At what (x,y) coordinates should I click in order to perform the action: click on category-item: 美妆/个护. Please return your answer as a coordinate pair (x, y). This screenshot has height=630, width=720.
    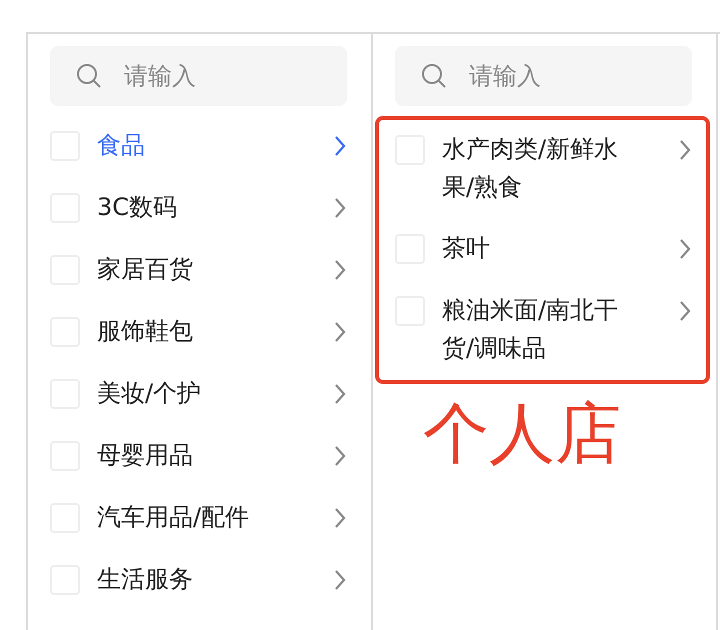
    Looking at the image, I should click on (207, 393).